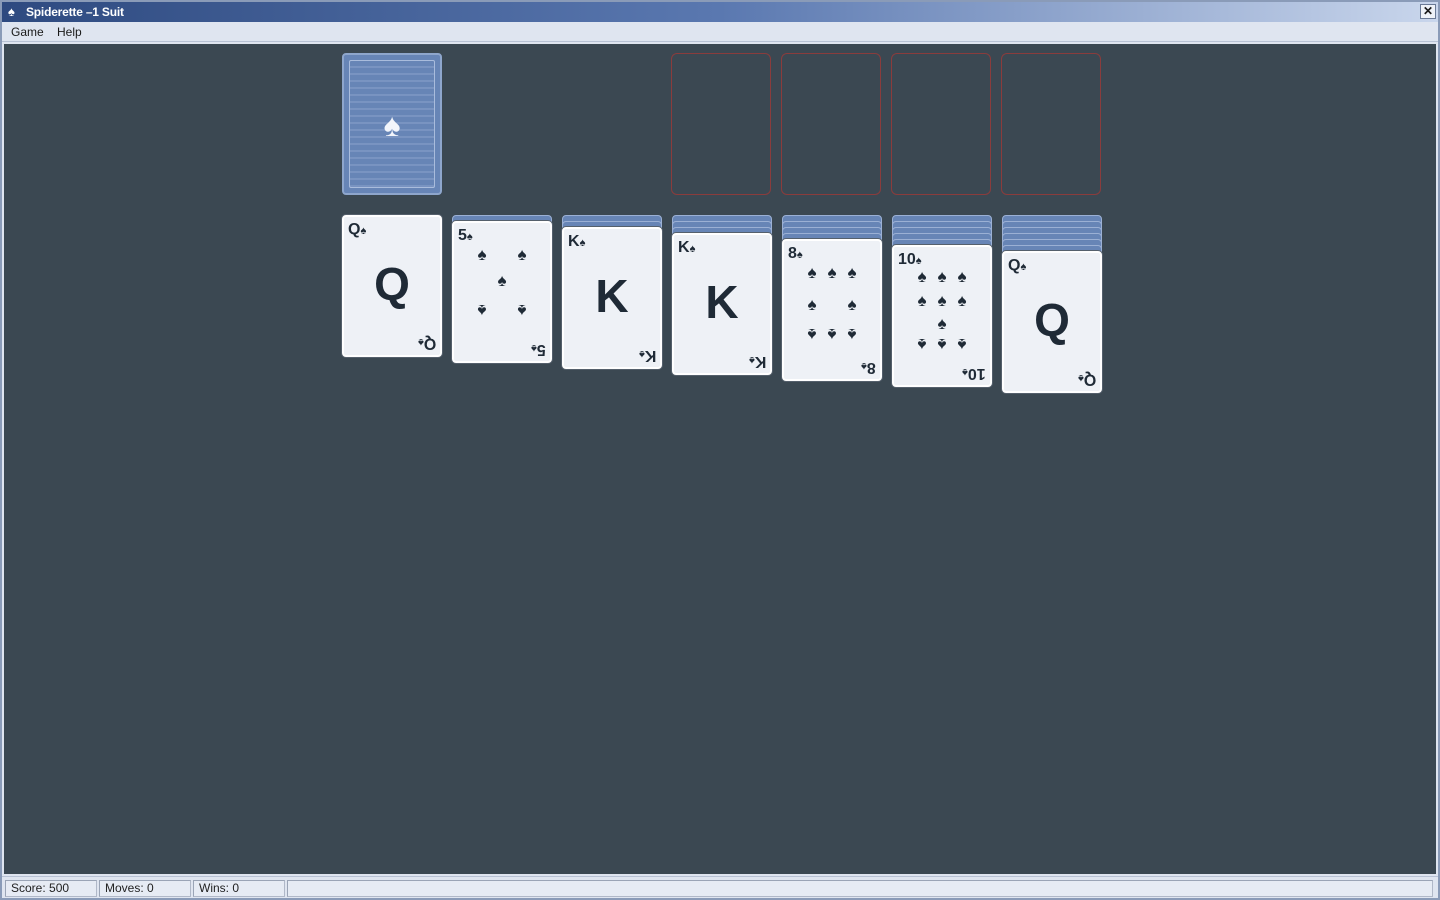  Describe the element at coordinates (860, 888) in the screenshot. I see `status-message` at that location.